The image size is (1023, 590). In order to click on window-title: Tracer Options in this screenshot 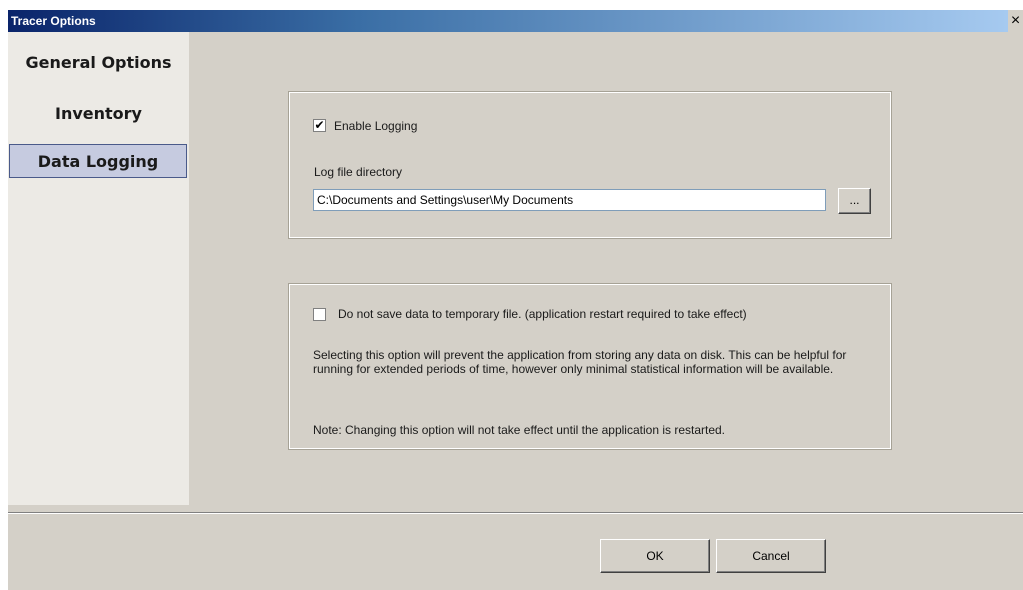, I will do `click(53, 21)`.